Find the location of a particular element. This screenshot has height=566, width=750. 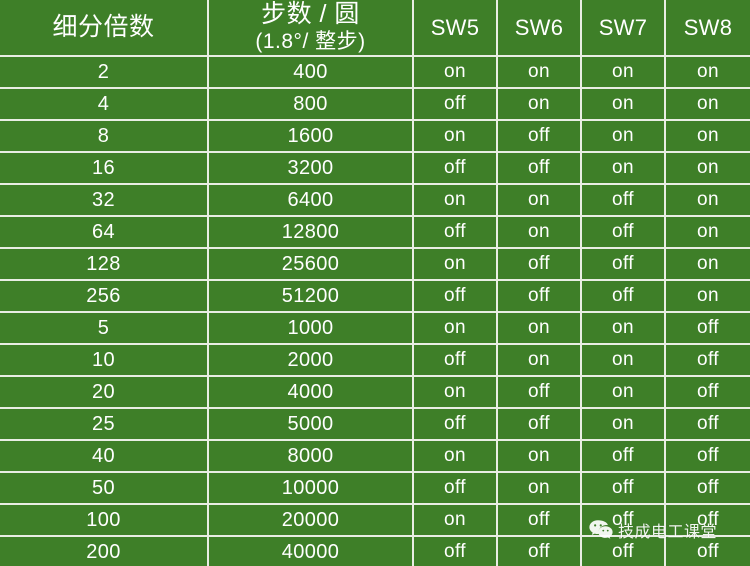

cell-steps: 1600 is located at coordinates (311, 137).